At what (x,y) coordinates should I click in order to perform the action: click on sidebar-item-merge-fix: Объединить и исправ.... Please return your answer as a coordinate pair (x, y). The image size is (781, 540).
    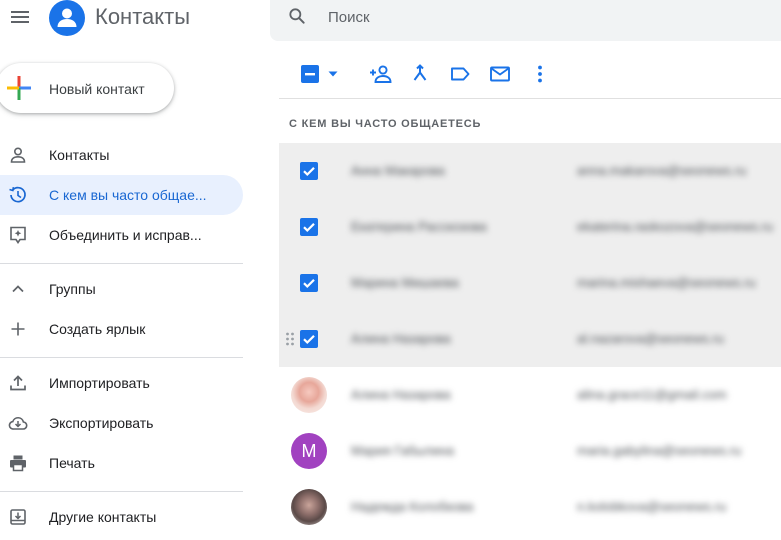
    Looking at the image, I should click on (121, 235).